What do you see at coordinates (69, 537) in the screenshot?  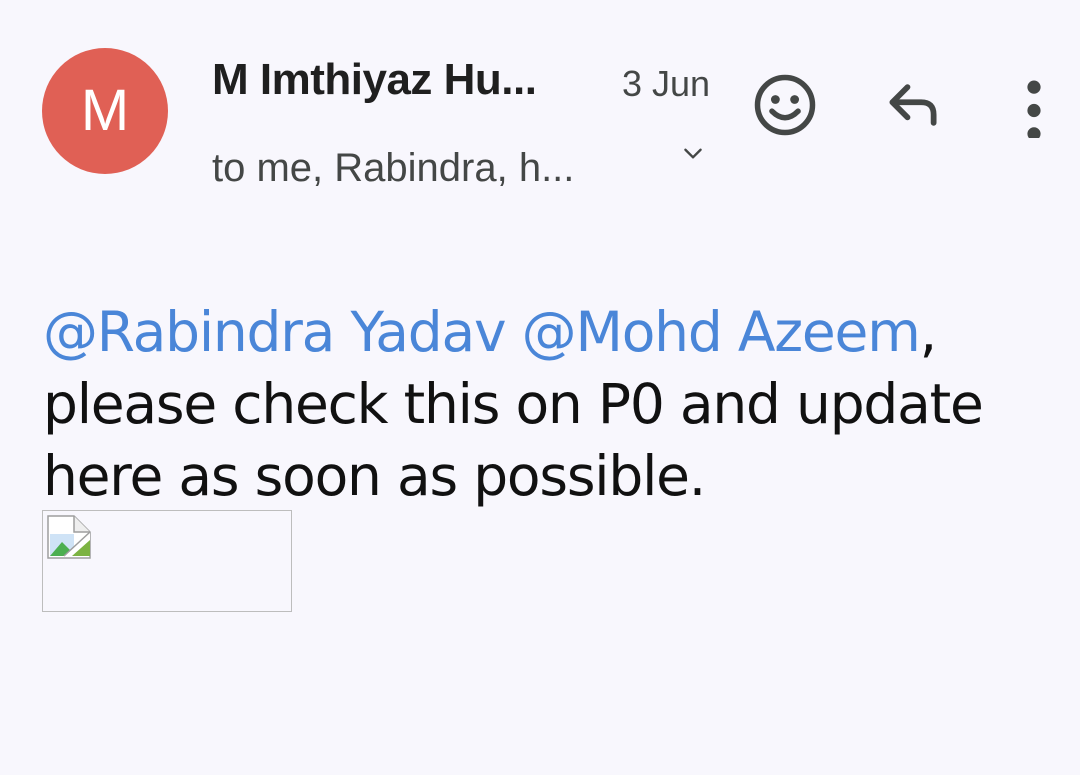 I see `broken-image-icon` at bounding box center [69, 537].